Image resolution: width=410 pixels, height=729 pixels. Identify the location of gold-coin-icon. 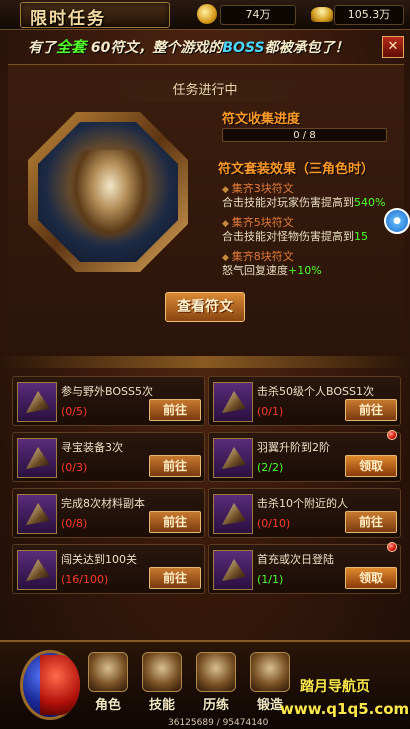
(207, 14).